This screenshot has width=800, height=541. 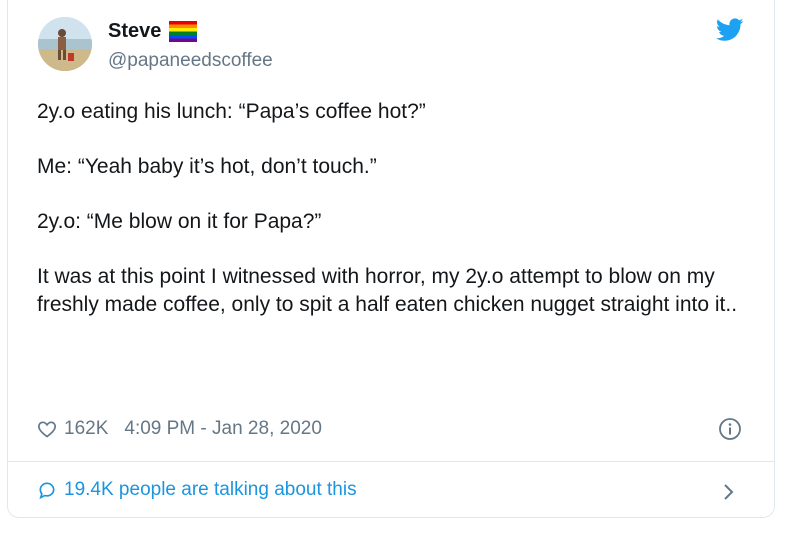 I want to click on divider, so click(x=391, y=461).